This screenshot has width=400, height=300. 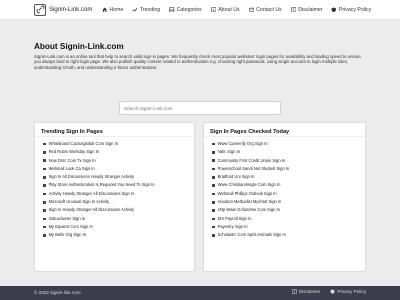 I want to click on list-item-label: Whiteboard Cactusglobal Com Sign In, so click(x=83, y=143).